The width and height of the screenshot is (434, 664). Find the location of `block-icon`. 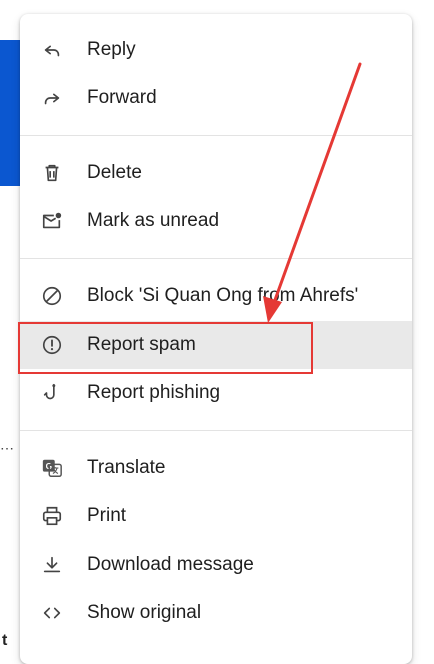

block-icon is located at coordinates (52, 296).